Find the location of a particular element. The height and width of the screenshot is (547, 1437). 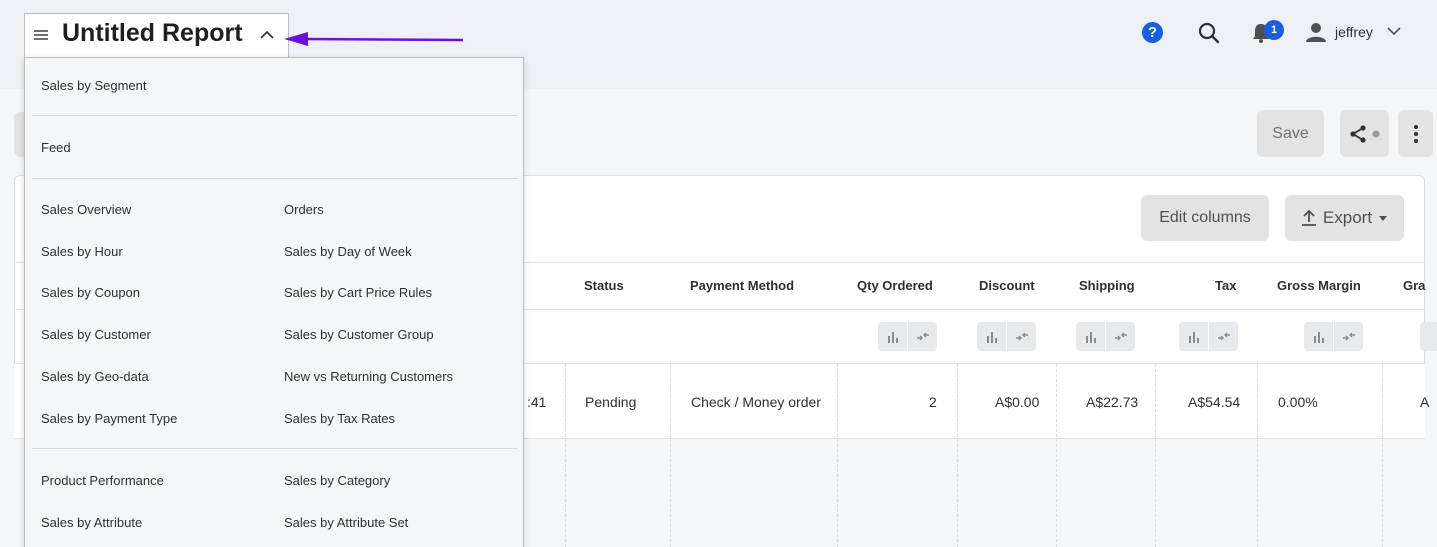

more-options-button is located at coordinates (1415, 133).